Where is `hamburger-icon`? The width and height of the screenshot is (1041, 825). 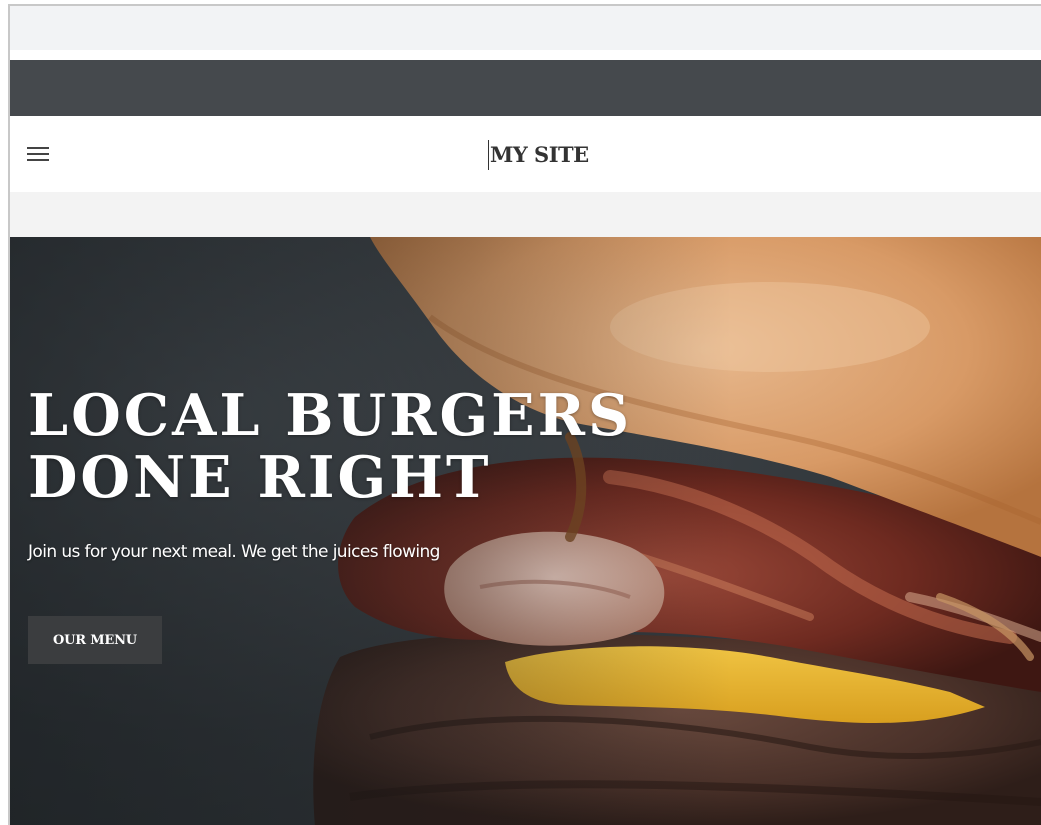 hamburger-icon is located at coordinates (38, 154).